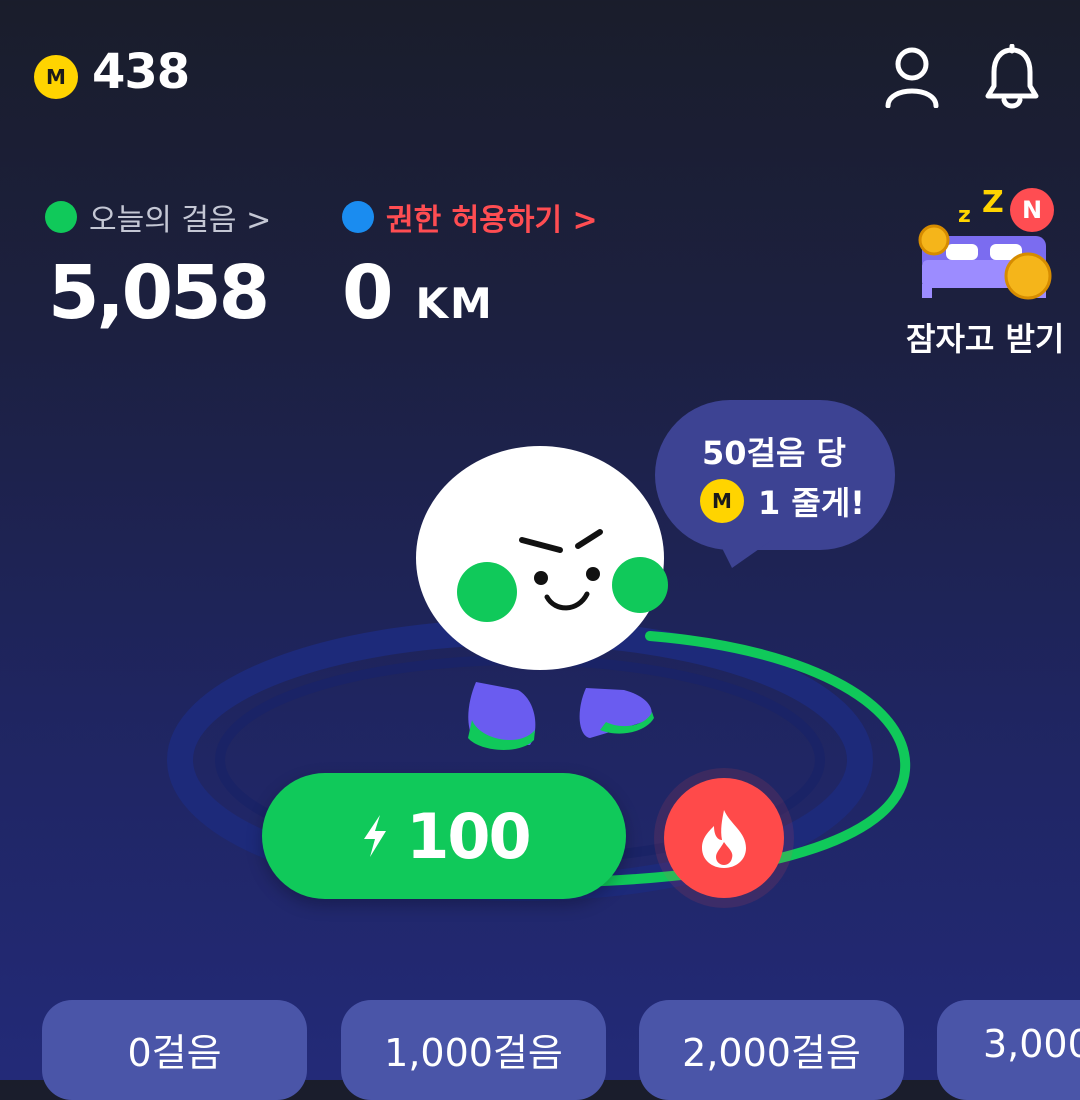 The image size is (1080, 1100). I want to click on bell-icon, so click(1012, 76).